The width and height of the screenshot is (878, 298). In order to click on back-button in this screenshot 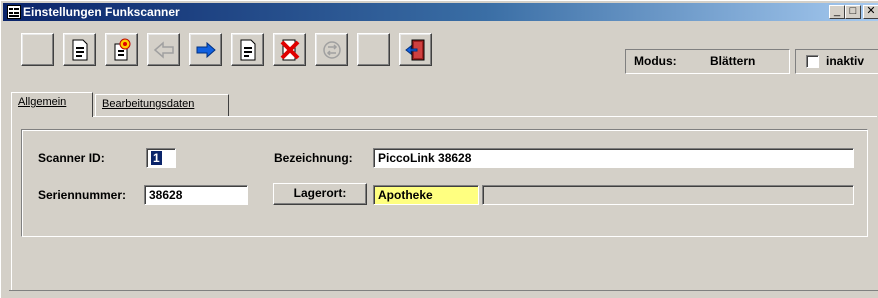, I will do `click(163, 49)`.